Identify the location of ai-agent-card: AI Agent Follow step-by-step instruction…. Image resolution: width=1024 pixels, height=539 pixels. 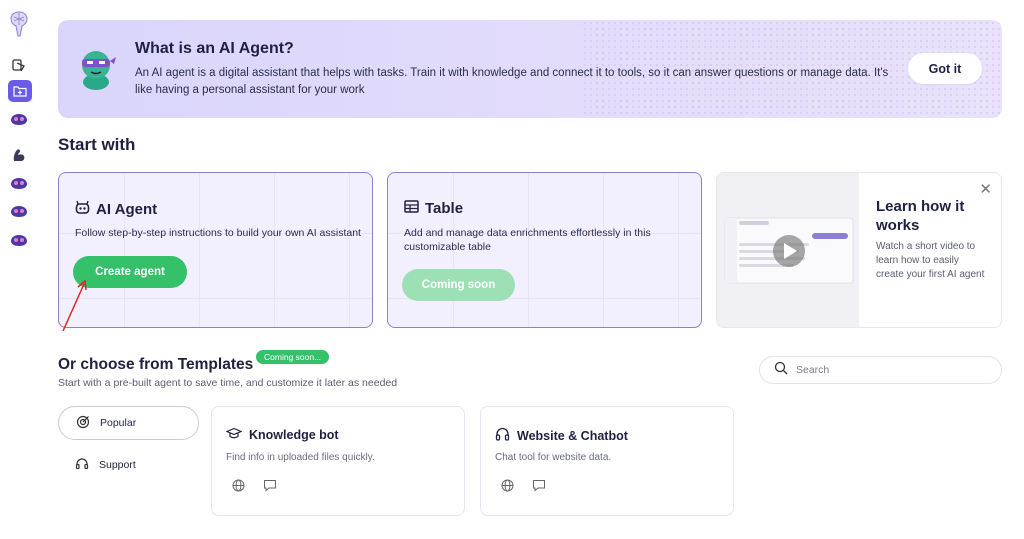
(215, 250).